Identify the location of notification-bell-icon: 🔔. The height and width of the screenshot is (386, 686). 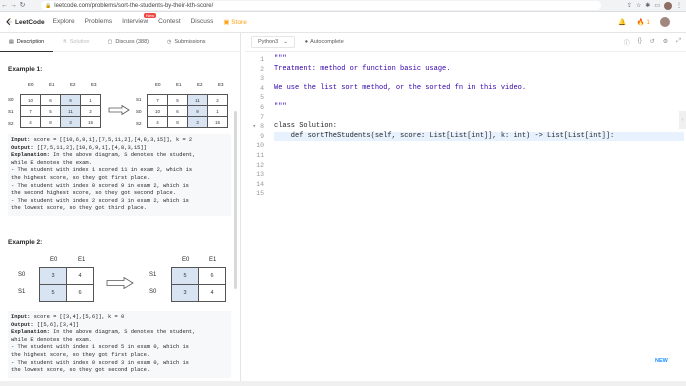
(622, 22).